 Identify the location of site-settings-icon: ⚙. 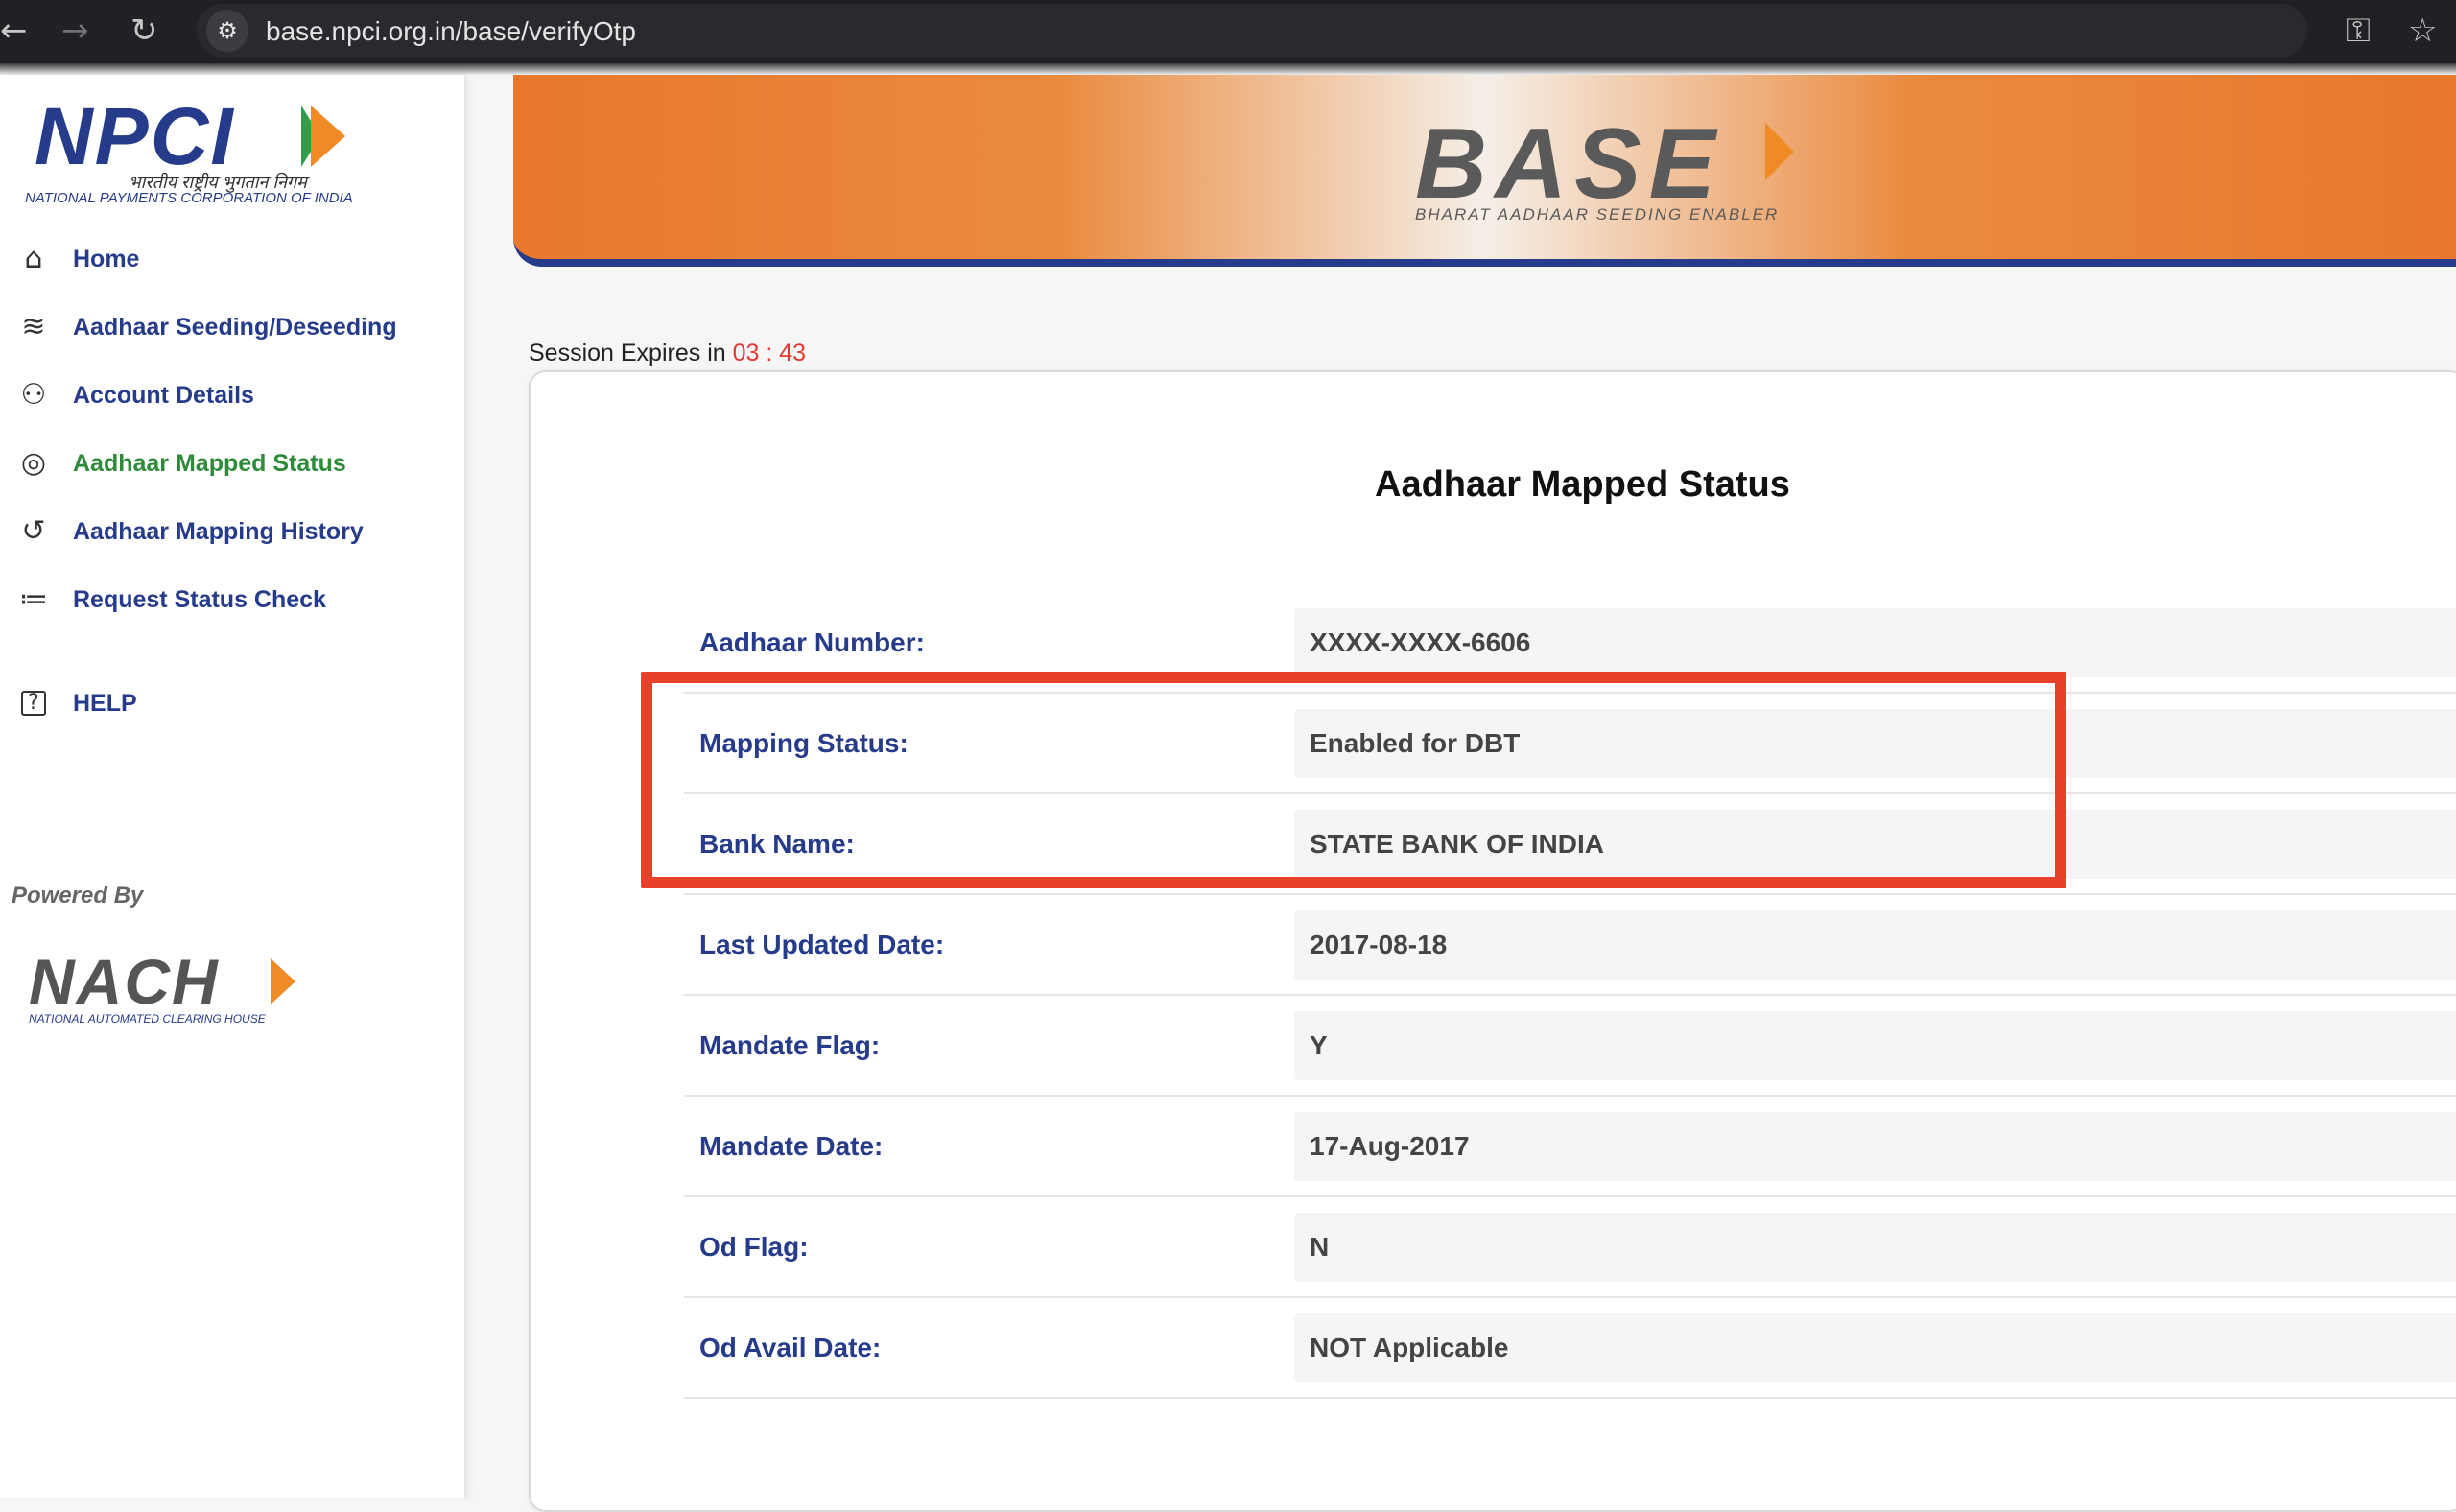
(227, 31).